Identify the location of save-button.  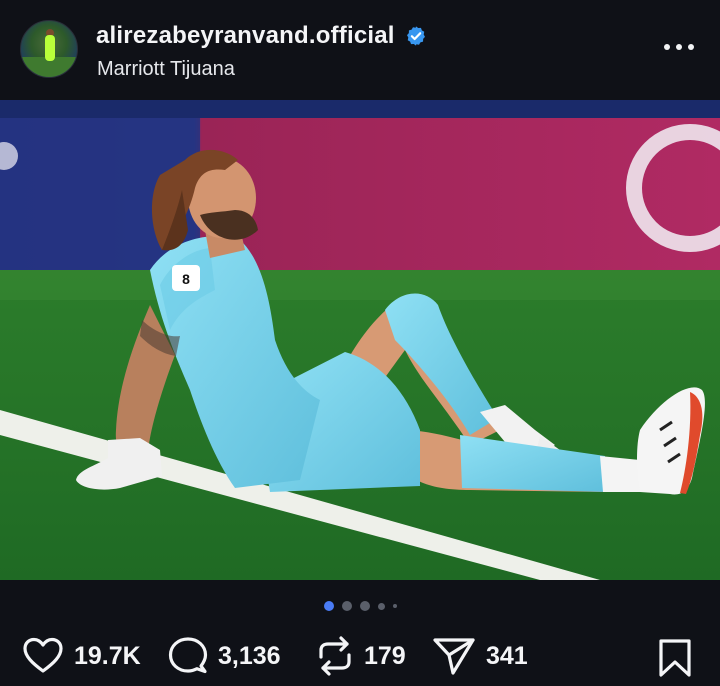
(675, 660).